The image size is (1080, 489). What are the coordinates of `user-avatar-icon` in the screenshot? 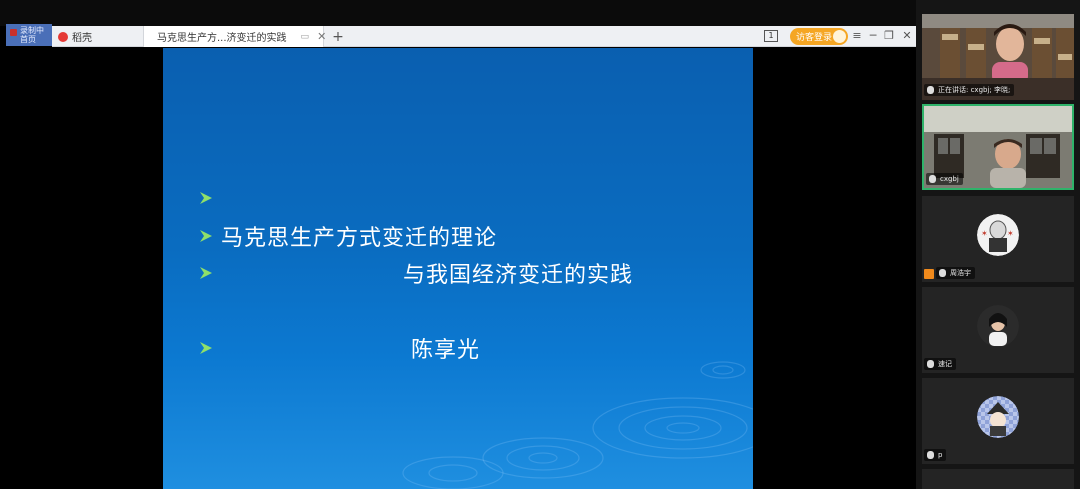 It's located at (839, 36).